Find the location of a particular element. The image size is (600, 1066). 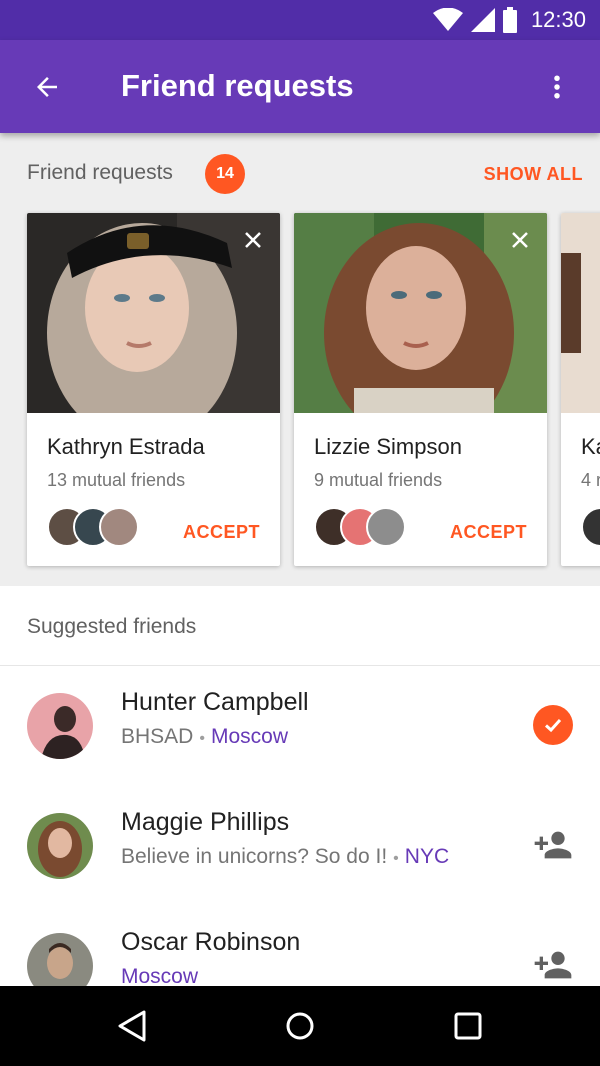

page-title: Friend requests is located at coordinates (237, 85).